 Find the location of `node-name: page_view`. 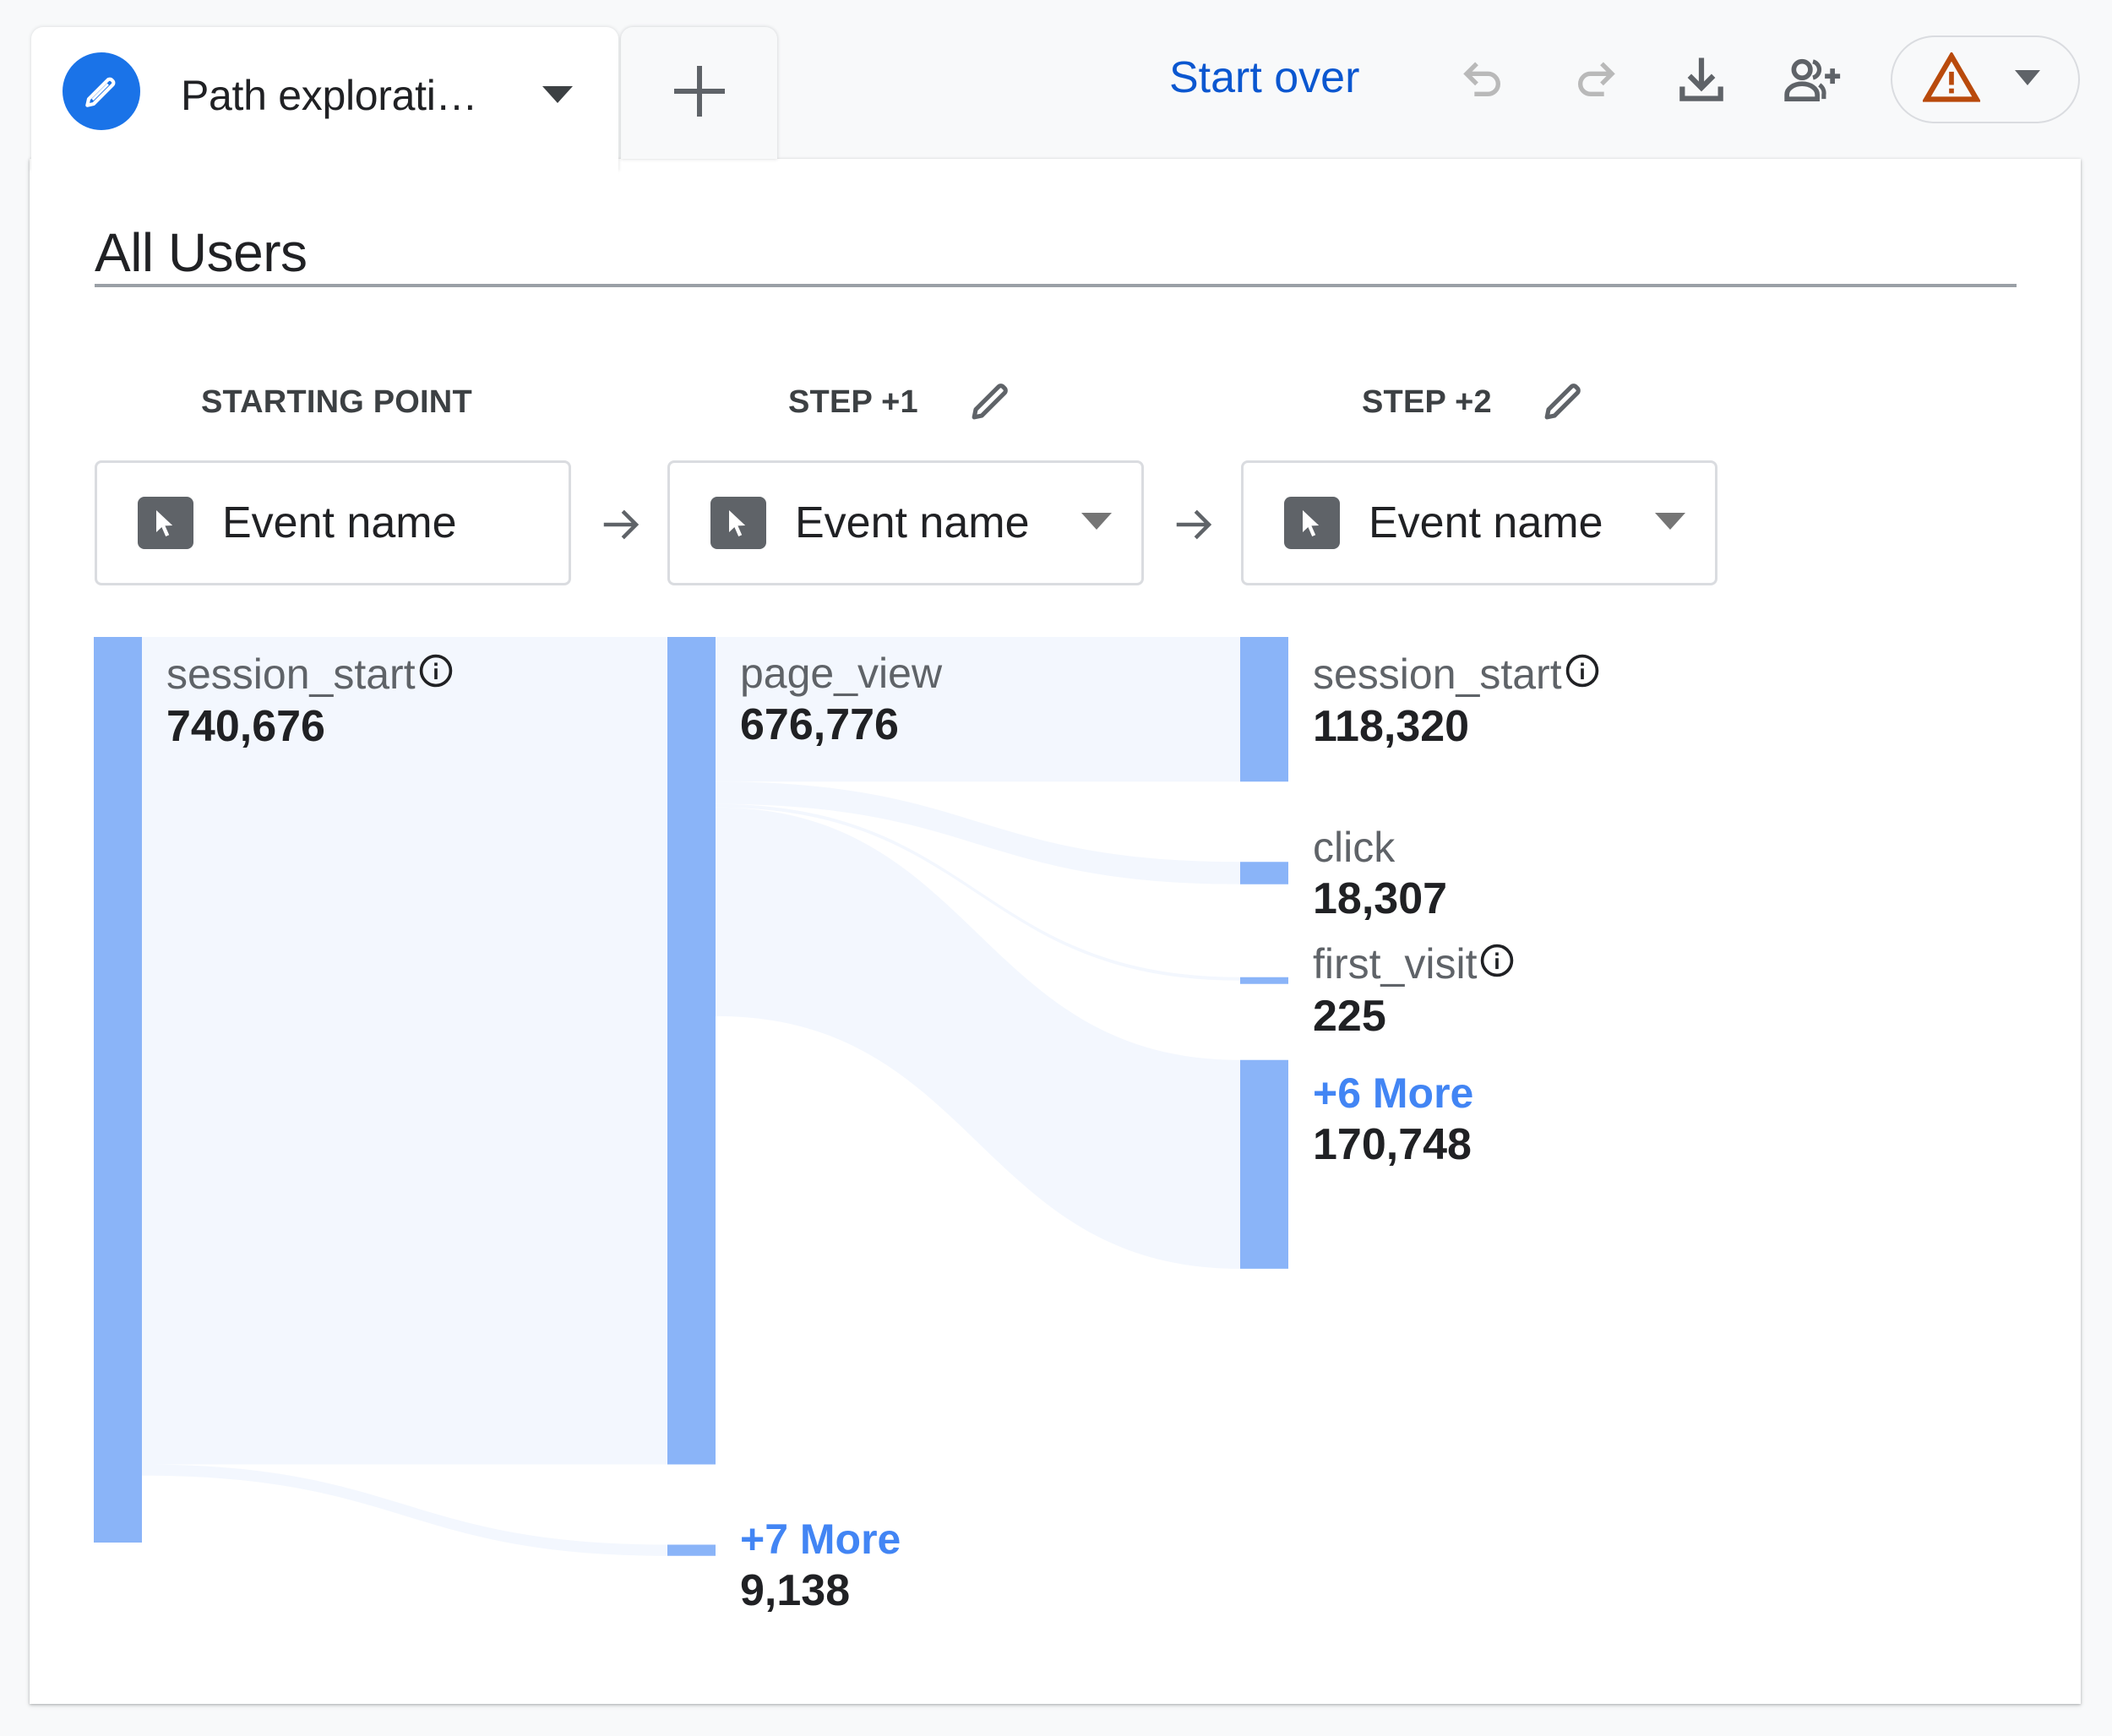

node-name: page_view is located at coordinates (841, 673).